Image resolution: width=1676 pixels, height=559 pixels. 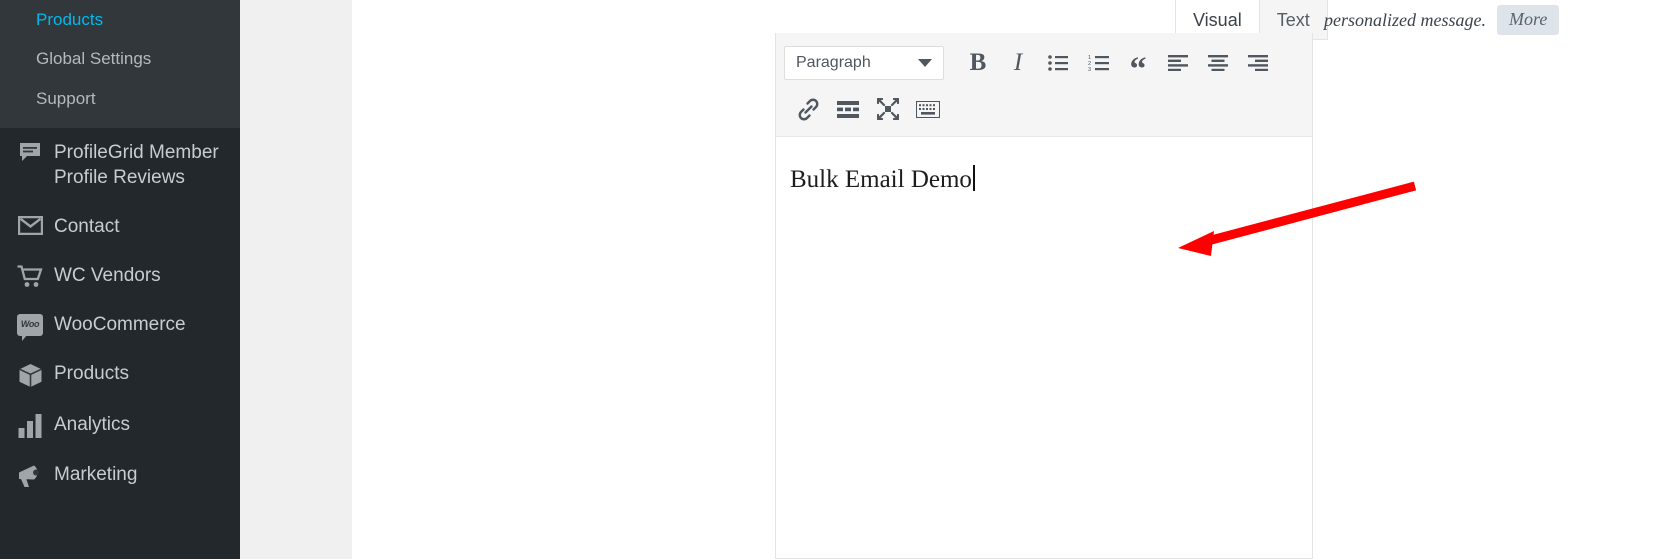 What do you see at coordinates (1058, 63) in the screenshot?
I see `bulleted-list-icon` at bounding box center [1058, 63].